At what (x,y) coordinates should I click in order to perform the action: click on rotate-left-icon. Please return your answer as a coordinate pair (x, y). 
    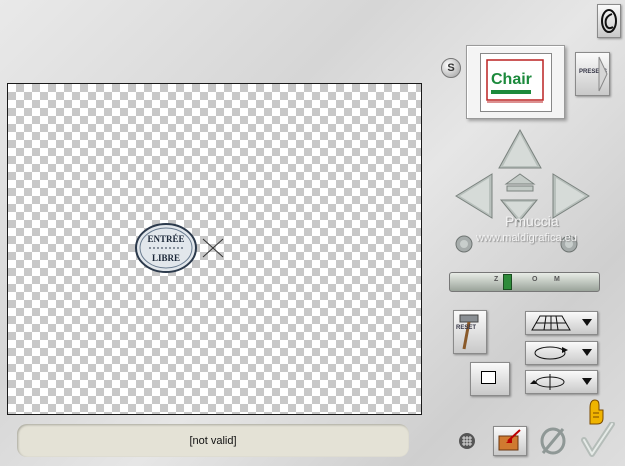
    Looking at the image, I should click on (464, 244).